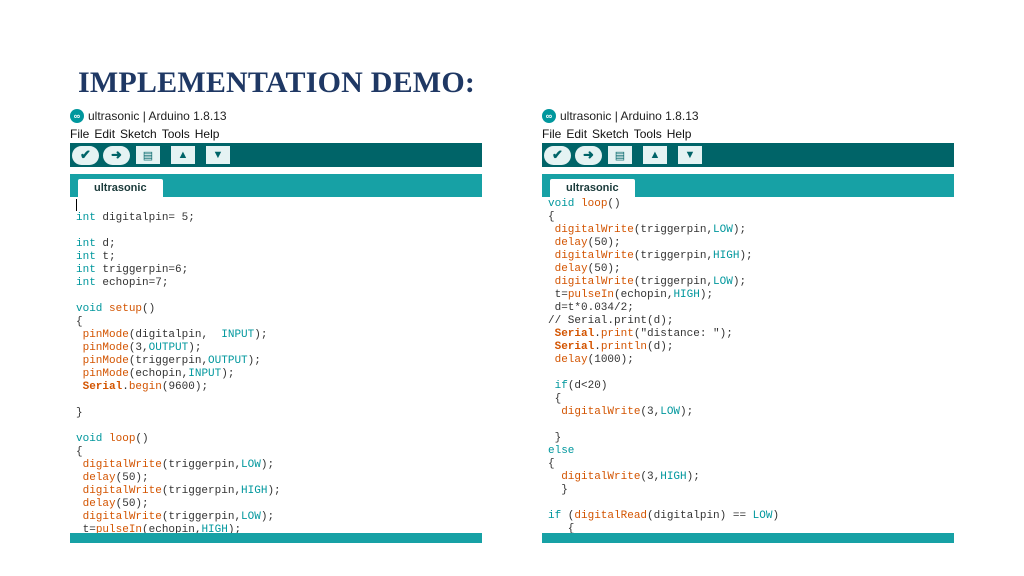 This screenshot has height=576, width=1024. What do you see at coordinates (175, 335) in the screenshot?
I see `code-line: pinMode(digitalpin, INPUT);` at bounding box center [175, 335].